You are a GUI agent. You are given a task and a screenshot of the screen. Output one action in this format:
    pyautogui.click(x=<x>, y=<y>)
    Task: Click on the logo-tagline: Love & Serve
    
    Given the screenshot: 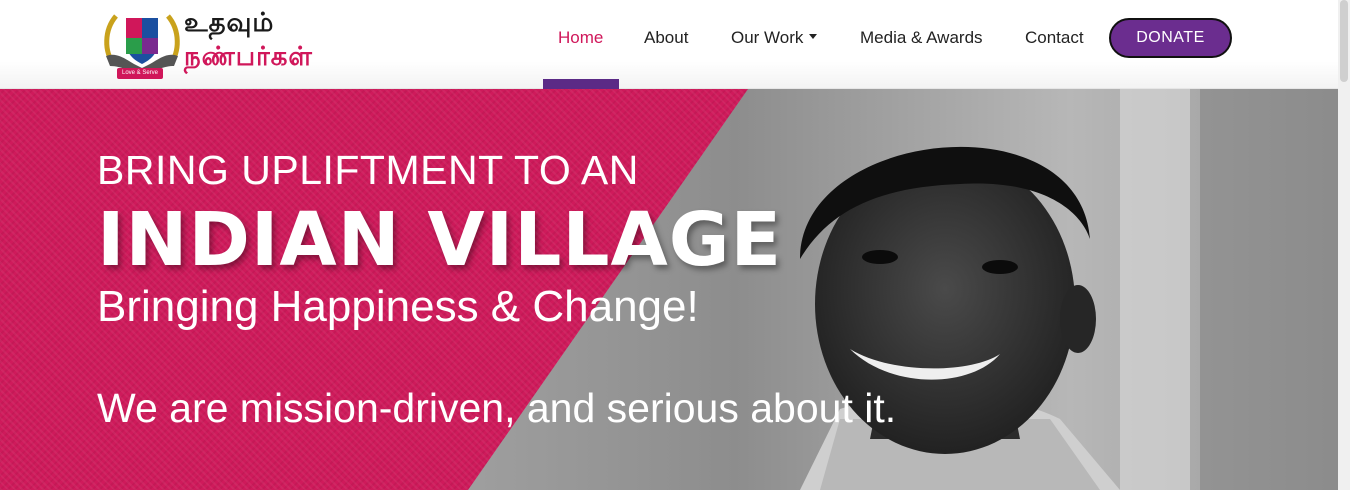 What is the action you would take?
    pyautogui.click(x=140, y=73)
    